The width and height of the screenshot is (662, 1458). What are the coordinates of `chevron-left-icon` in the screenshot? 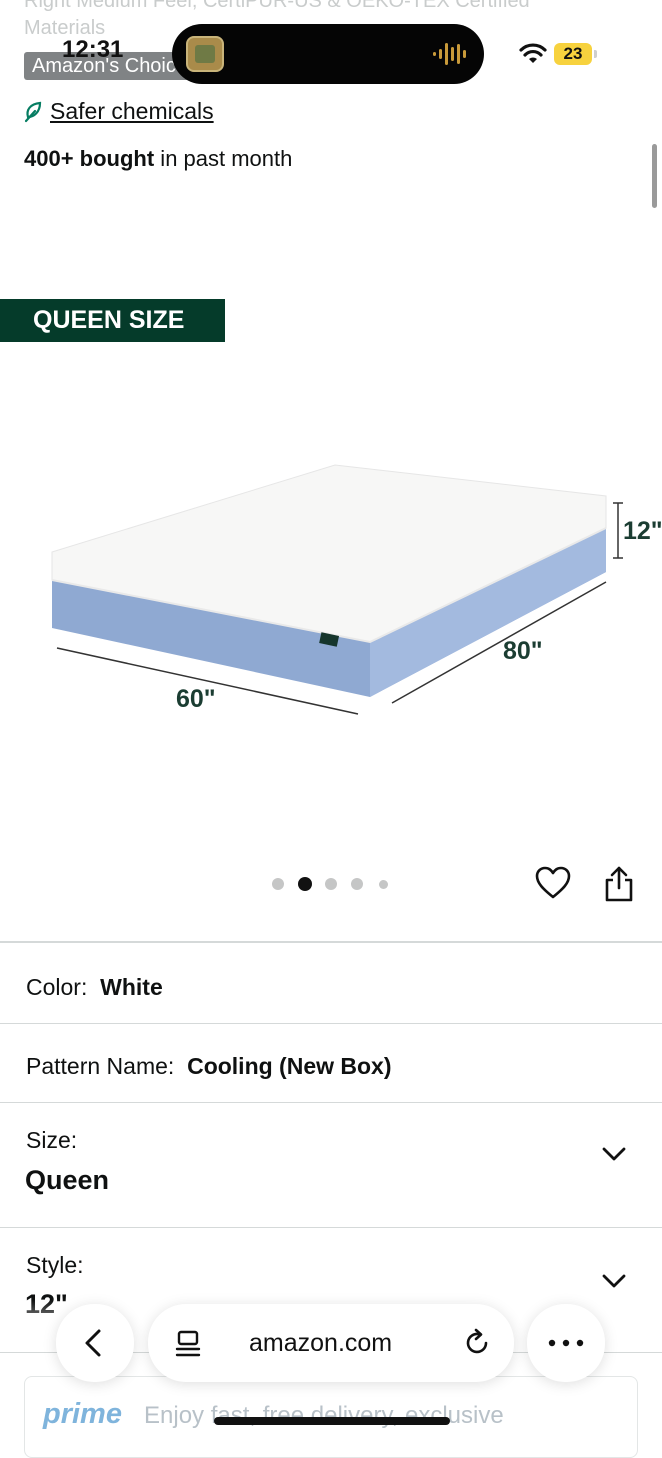 It's located at (93, 1343).